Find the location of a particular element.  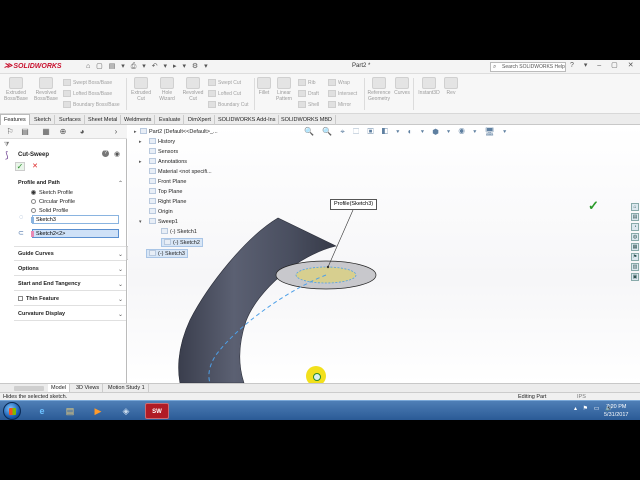

instant3d-button: Instant3D is located at coordinates (429, 86).